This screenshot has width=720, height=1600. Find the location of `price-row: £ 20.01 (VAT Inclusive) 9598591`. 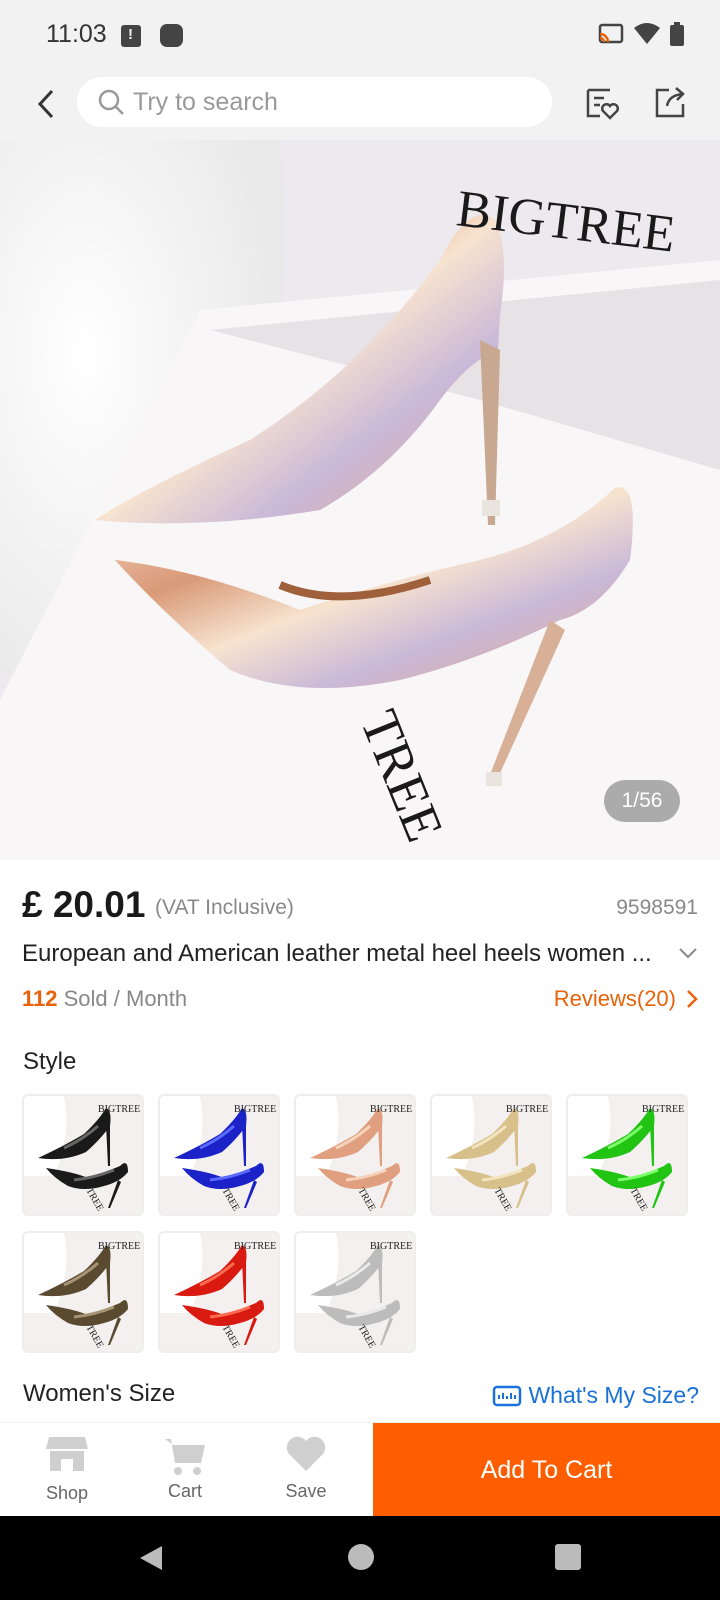

price-row: £ 20.01 (VAT Inclusive) 9598591 is located at coordinates (360, 905).